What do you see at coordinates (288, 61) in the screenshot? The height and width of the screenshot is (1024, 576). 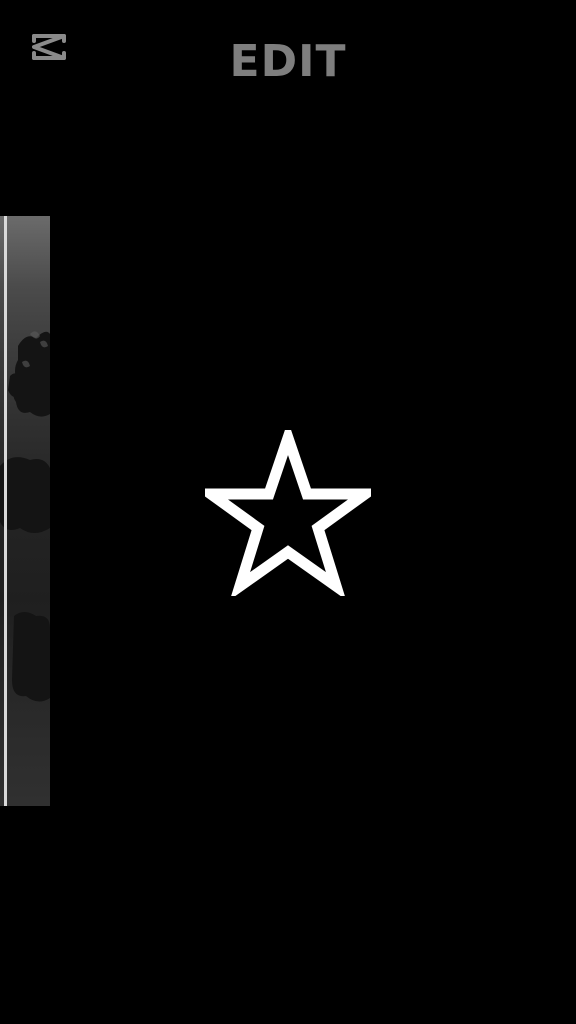 I see `page-title: EDIT` at bounding box center [288, 61].